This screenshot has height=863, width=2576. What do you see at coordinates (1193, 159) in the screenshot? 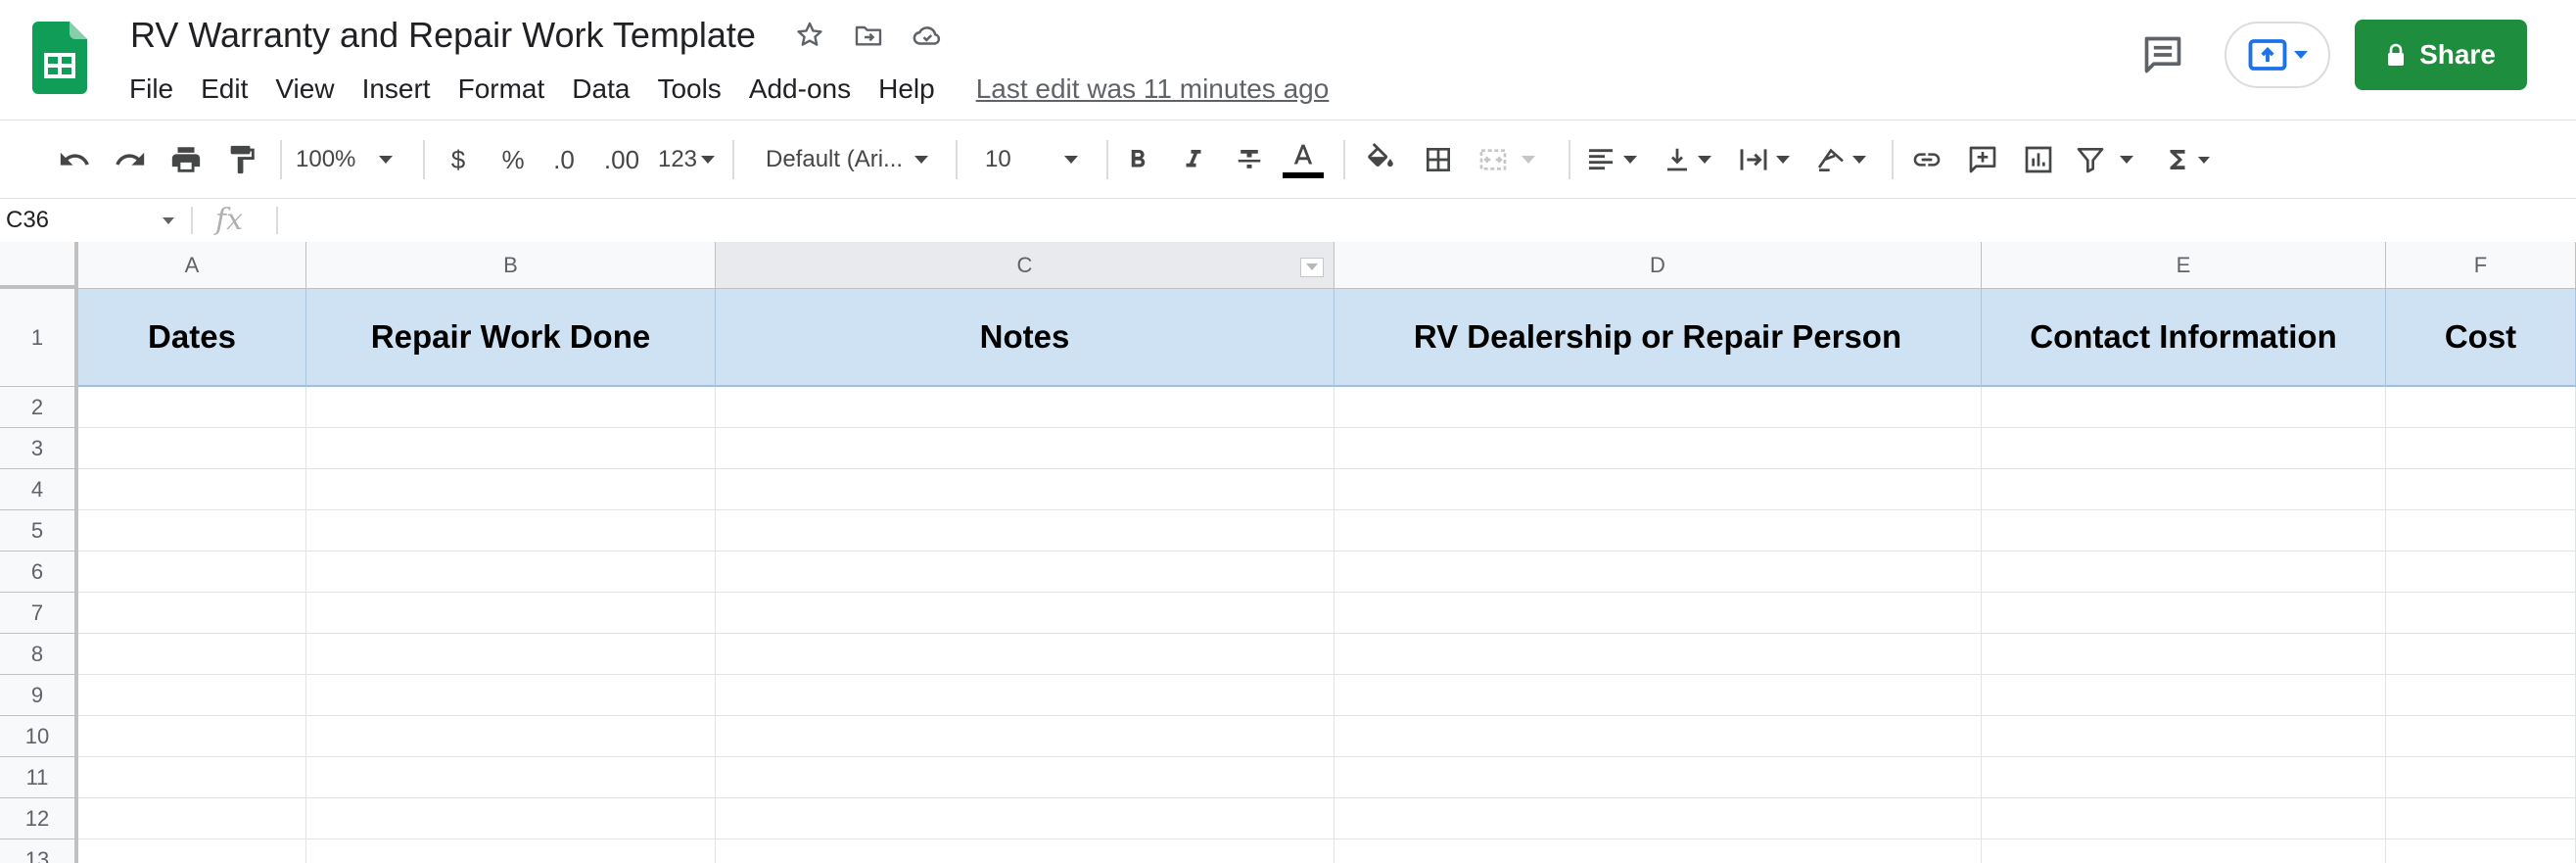
I see `italic-icon` at bounding box center [1193, 159].